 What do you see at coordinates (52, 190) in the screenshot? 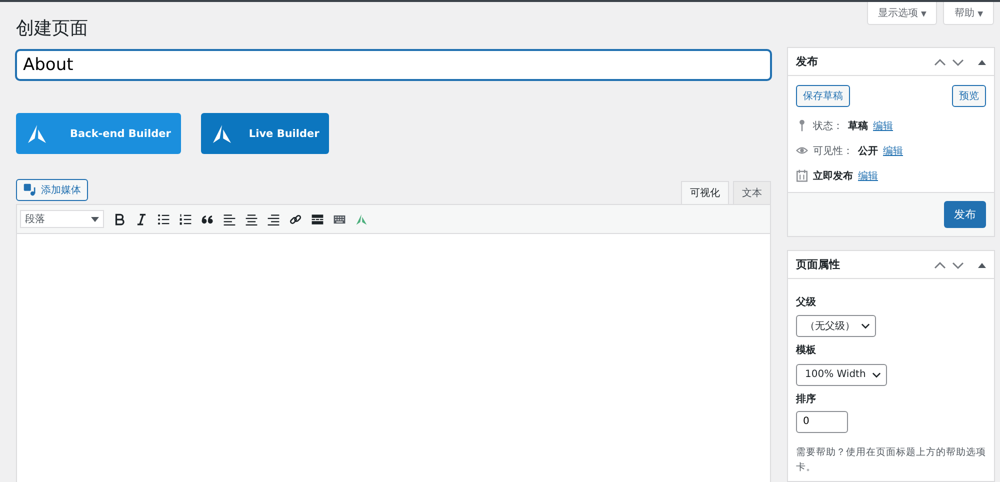
I see `add-media-button: 添加媒体` at bounding box center [52, 190].